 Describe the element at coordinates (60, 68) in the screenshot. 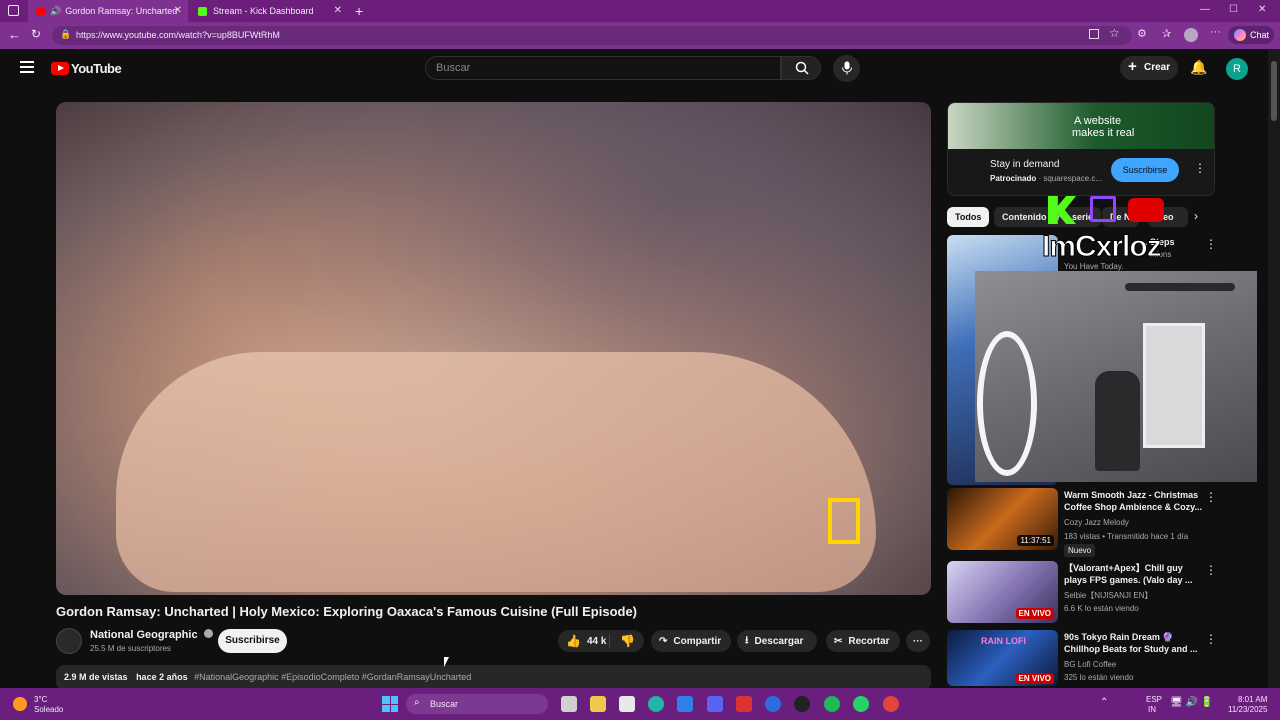

I see `youtube-play-icon` at that location.